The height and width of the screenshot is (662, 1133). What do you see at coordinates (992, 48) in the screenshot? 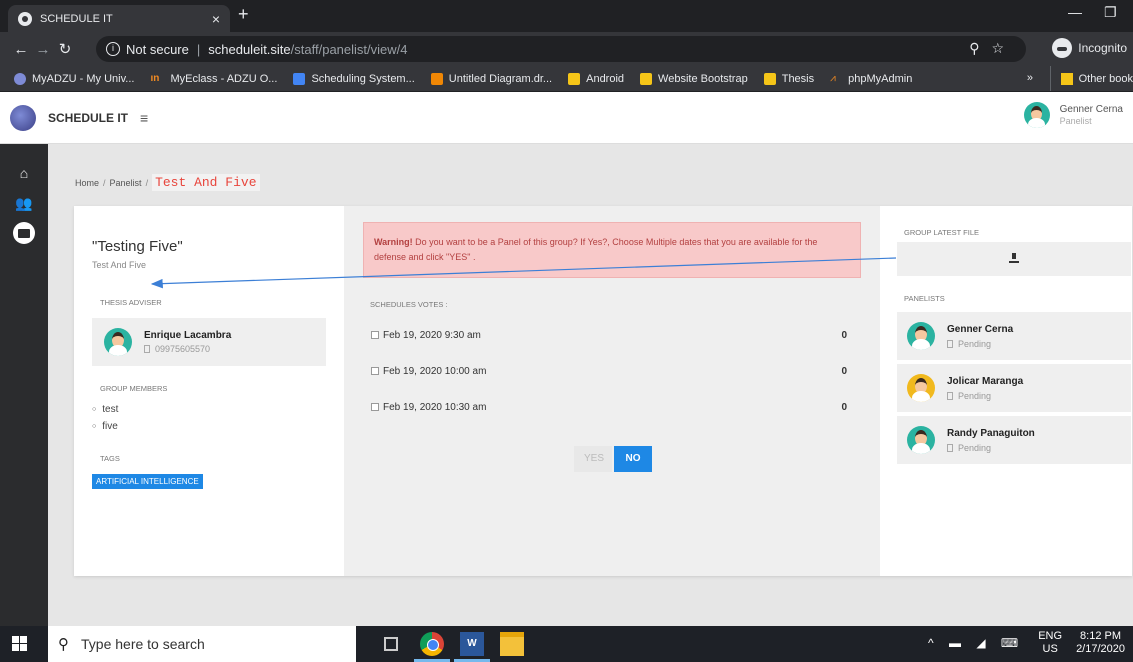
I see `zoom-star-icons: ⚲☆` at bounding box center [992, 48].